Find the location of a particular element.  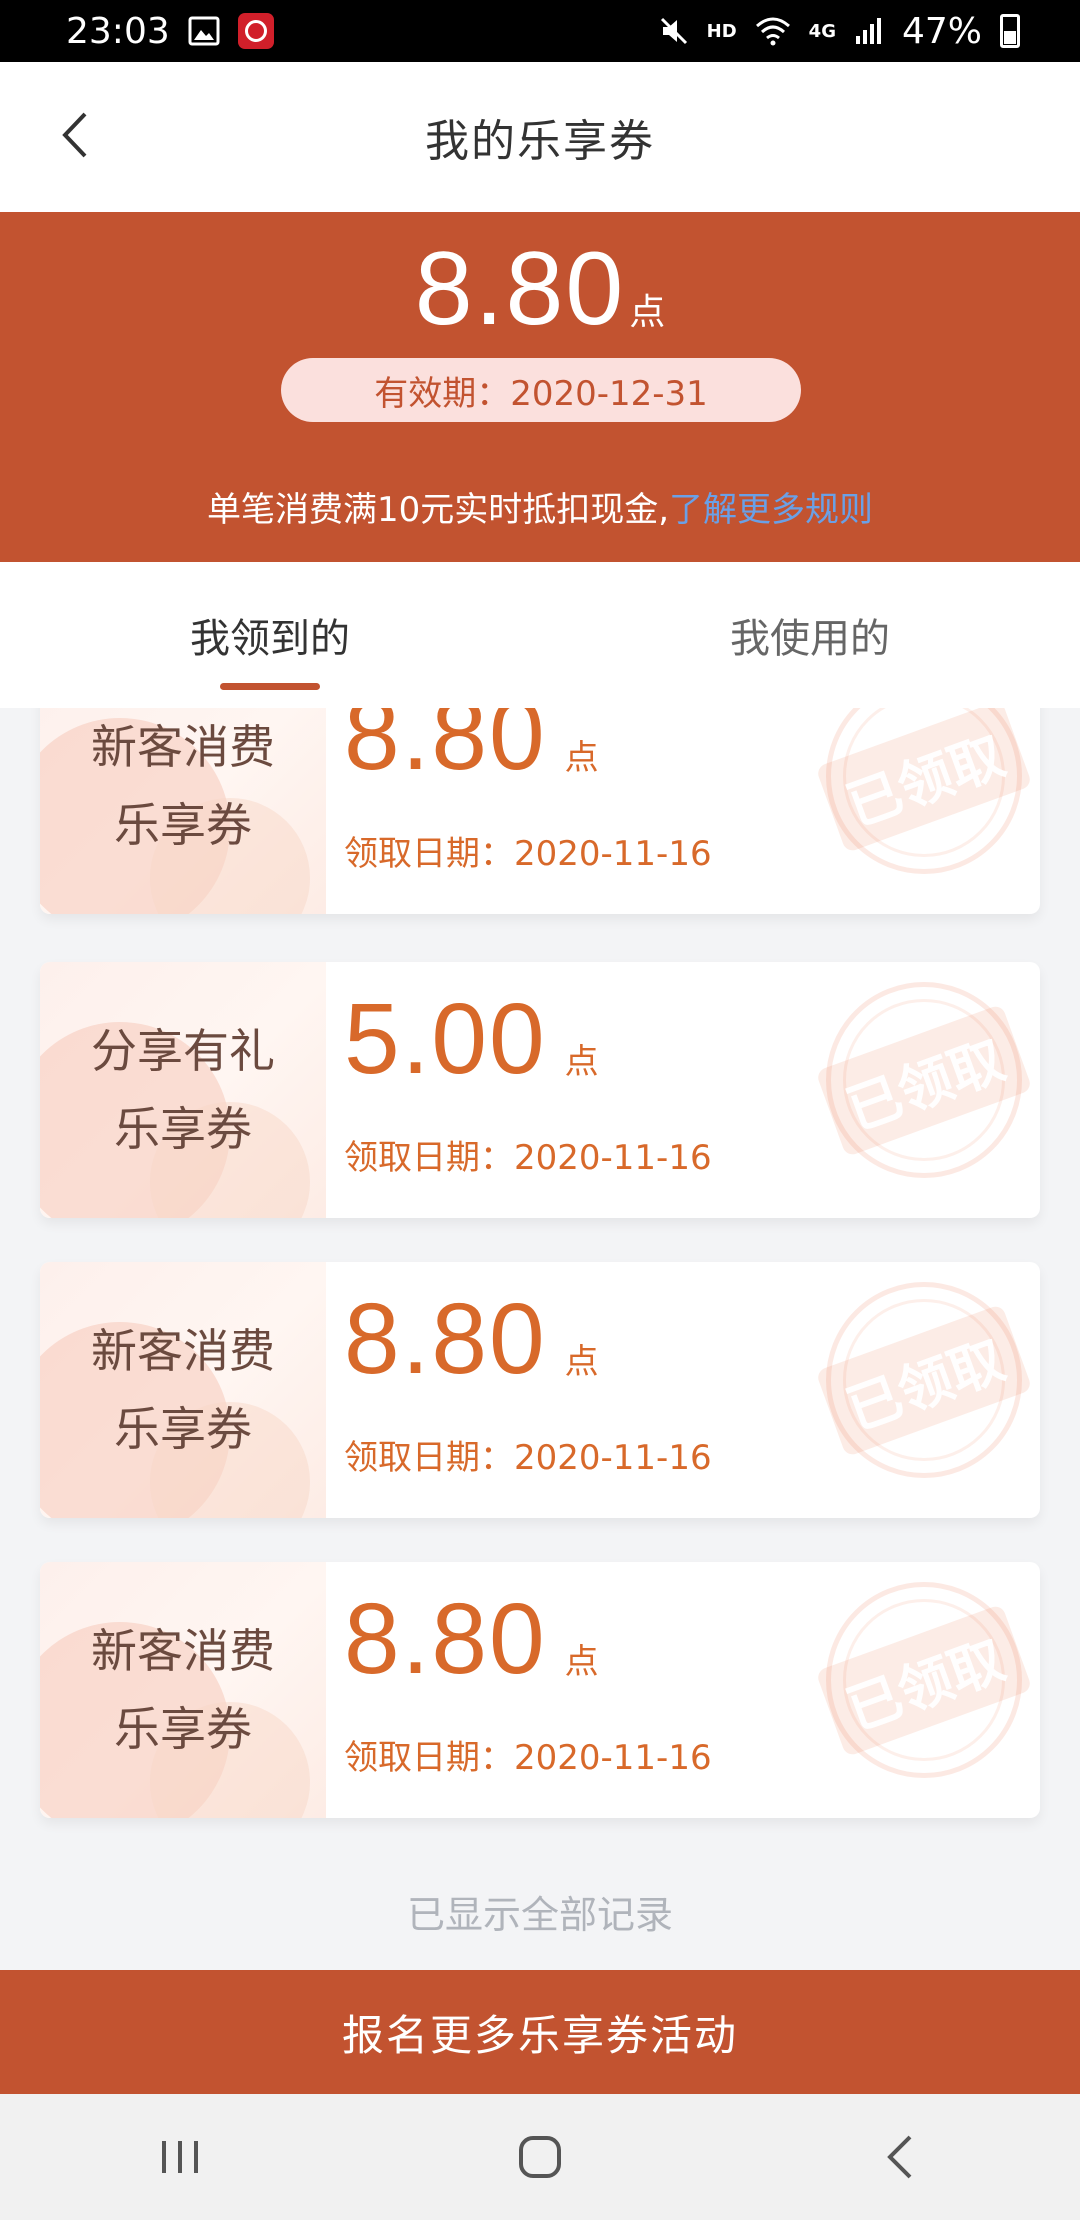

signal-icon is located at coordinates (868, 31).